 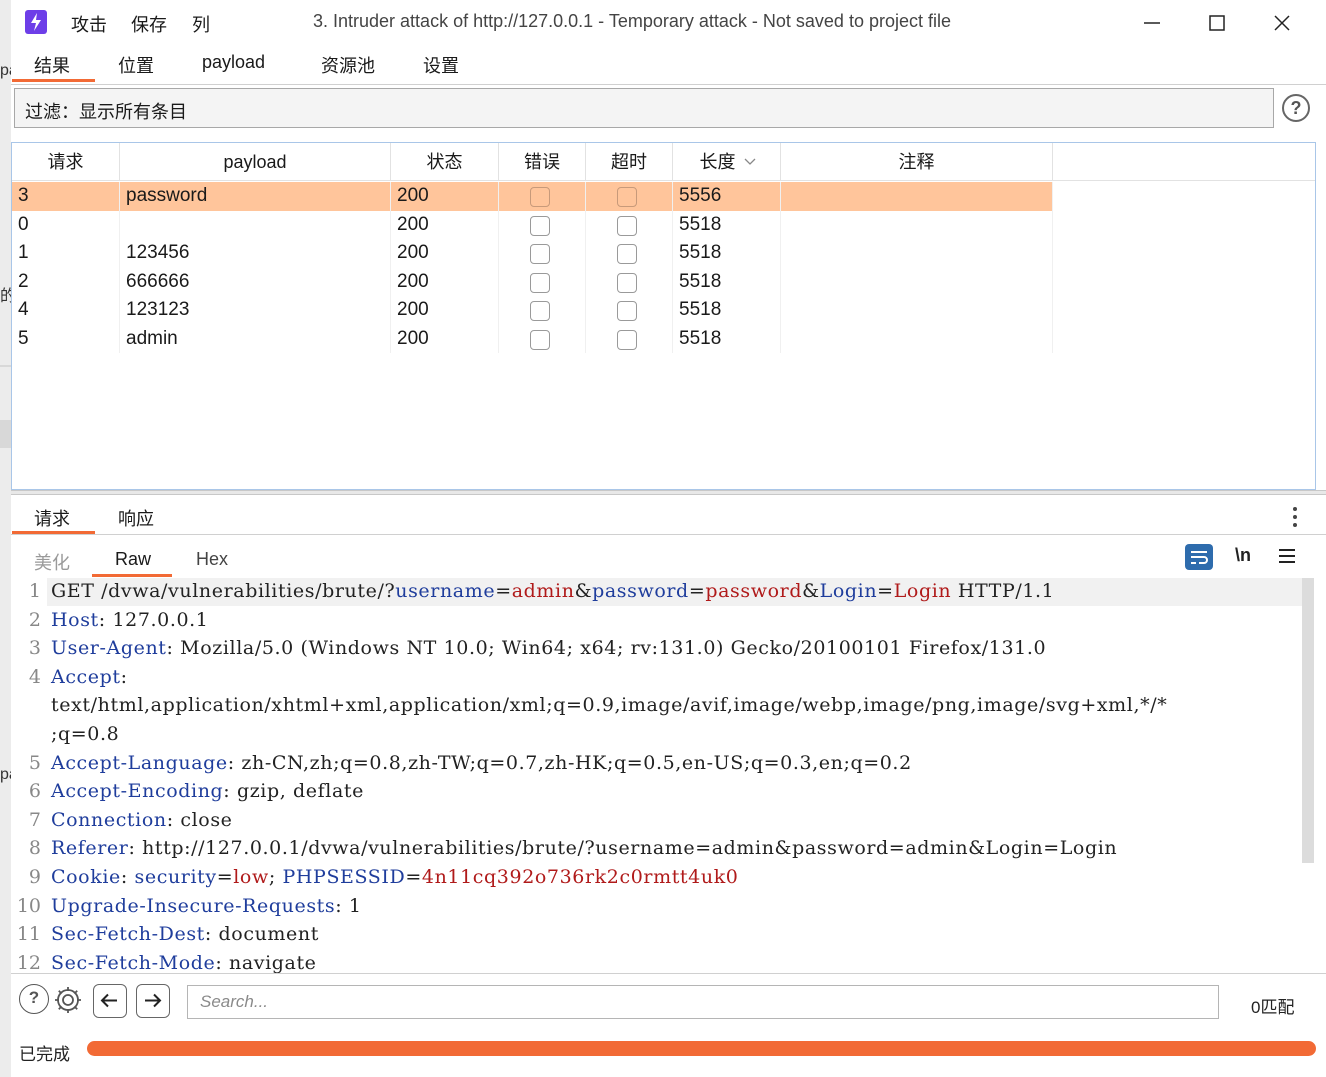 I want to click on column-header-comment: 注释, so click(x=917, y=162).